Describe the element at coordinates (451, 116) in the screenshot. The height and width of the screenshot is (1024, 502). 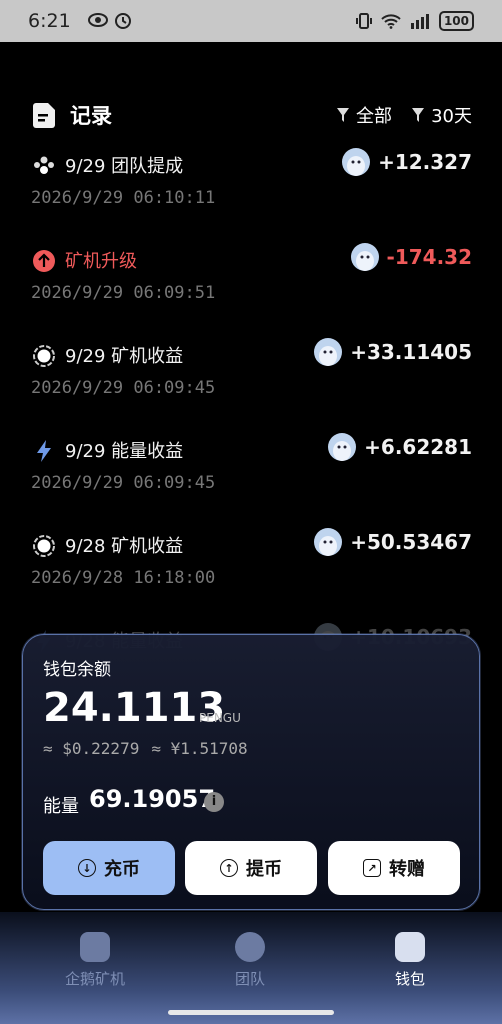
I see `filter-period-label: 30天` at that location.